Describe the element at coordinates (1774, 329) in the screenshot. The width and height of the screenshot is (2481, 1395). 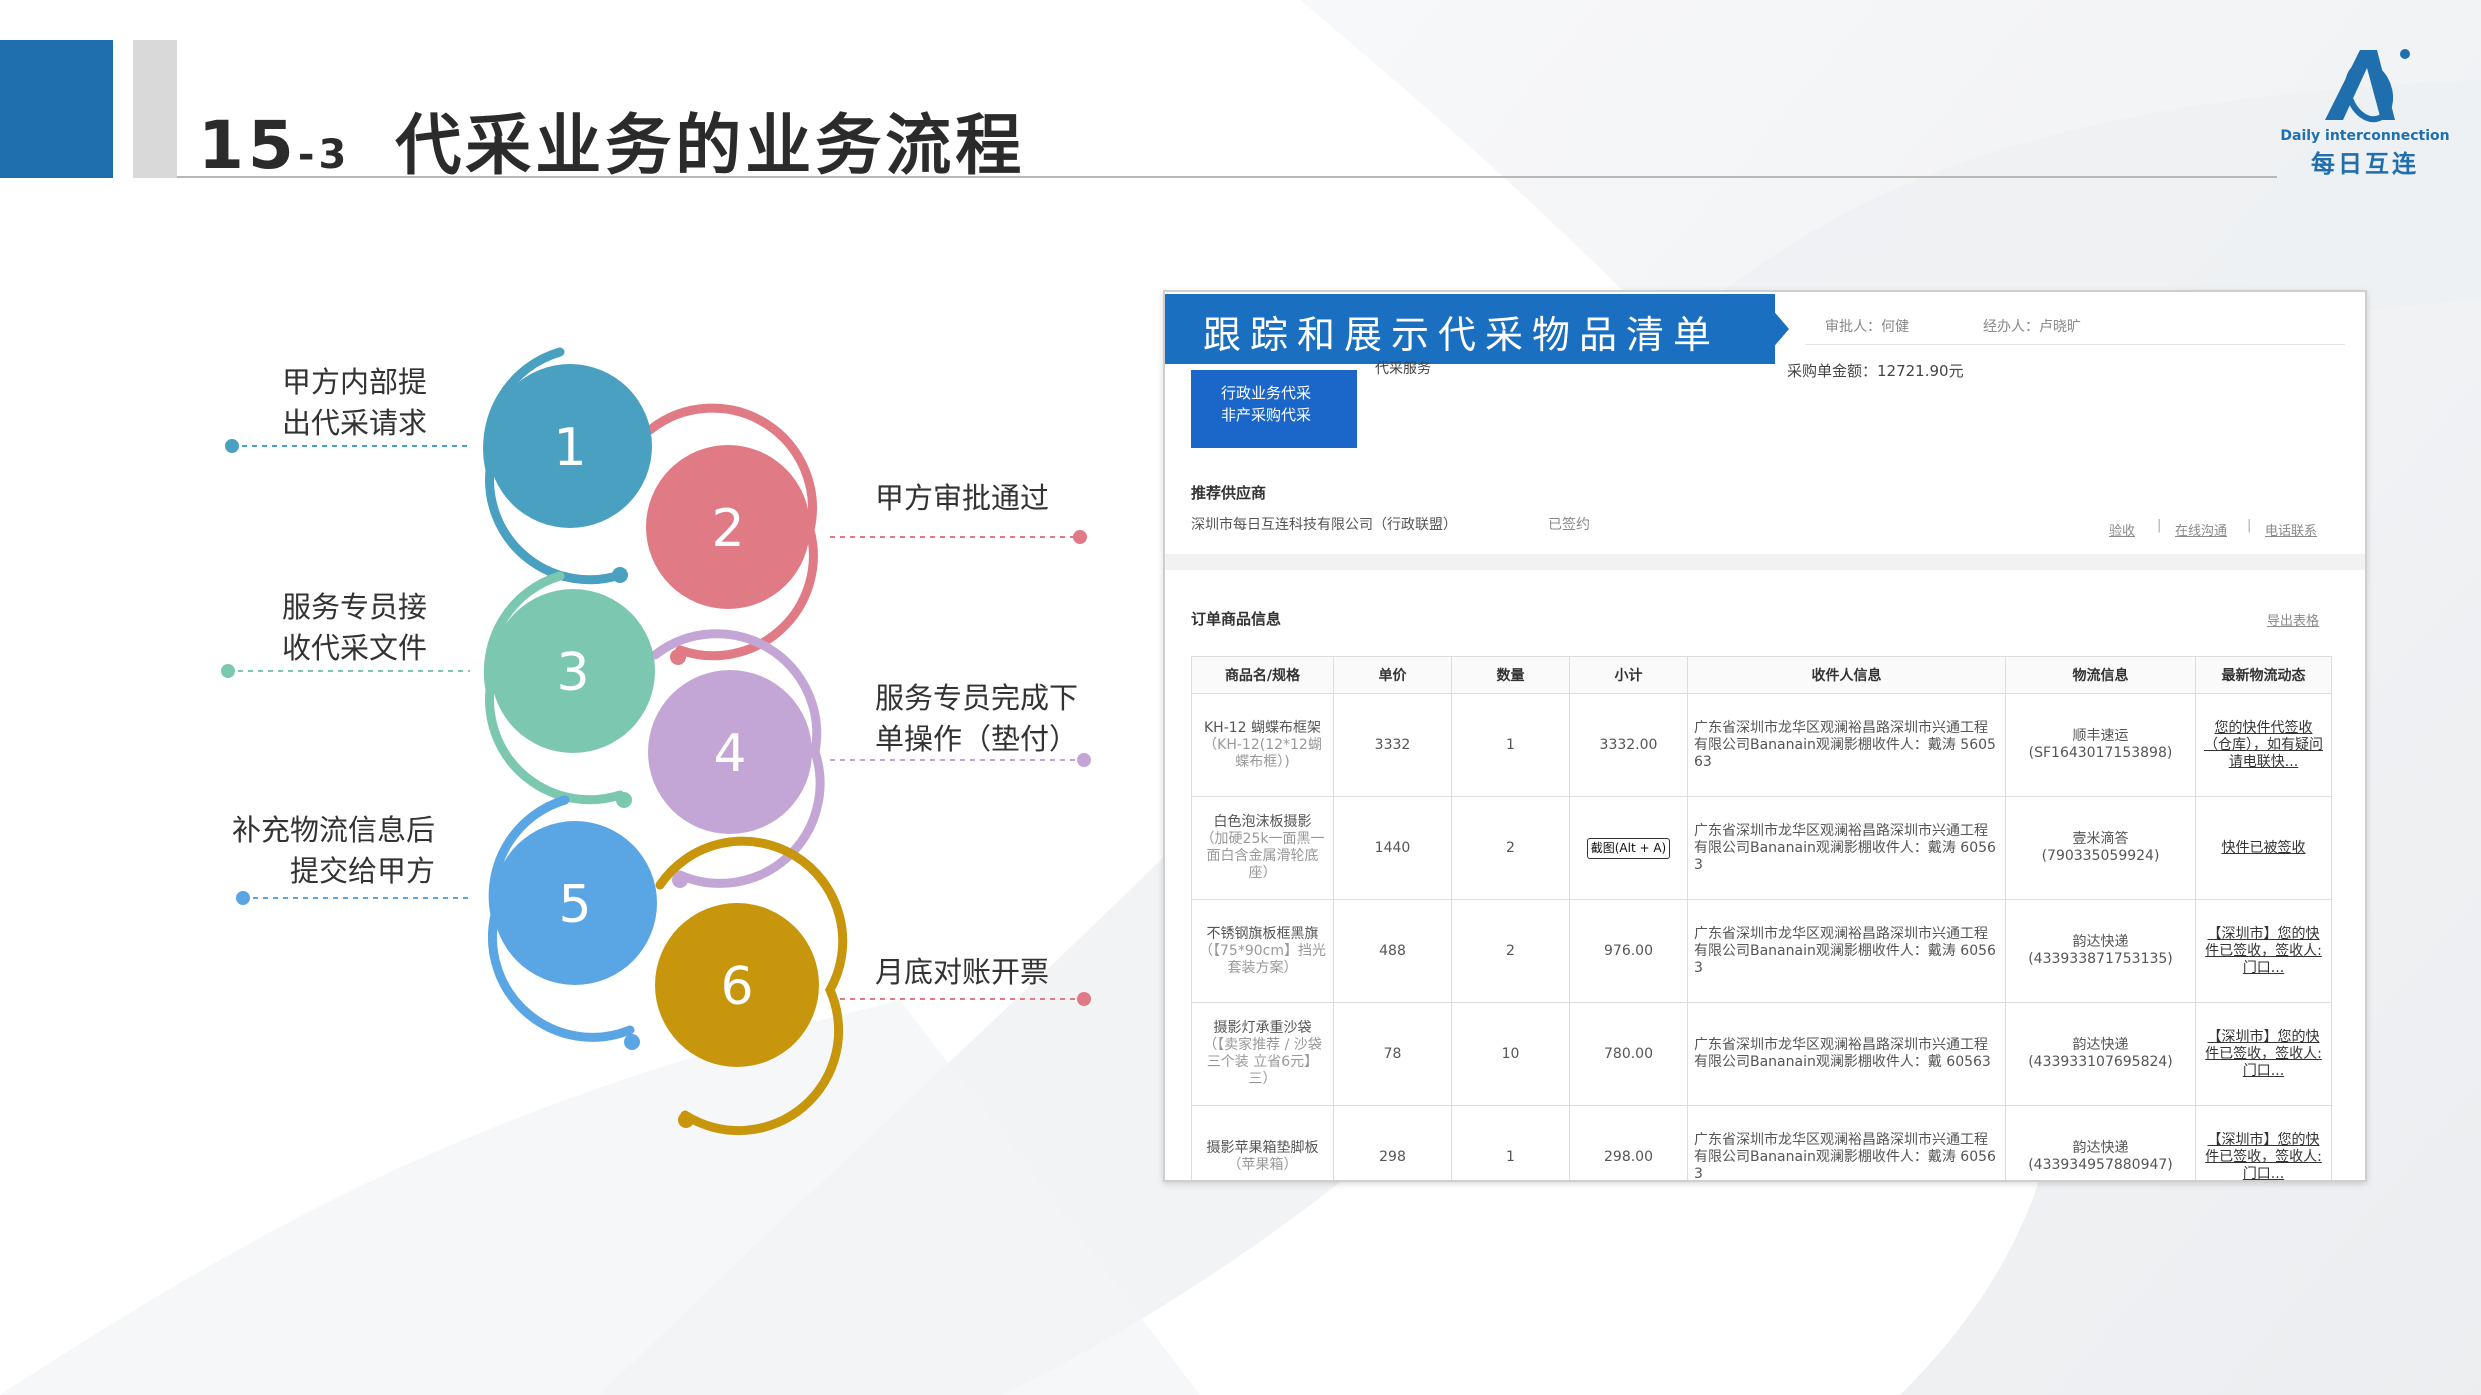
I see `banner-arrow` at that location.